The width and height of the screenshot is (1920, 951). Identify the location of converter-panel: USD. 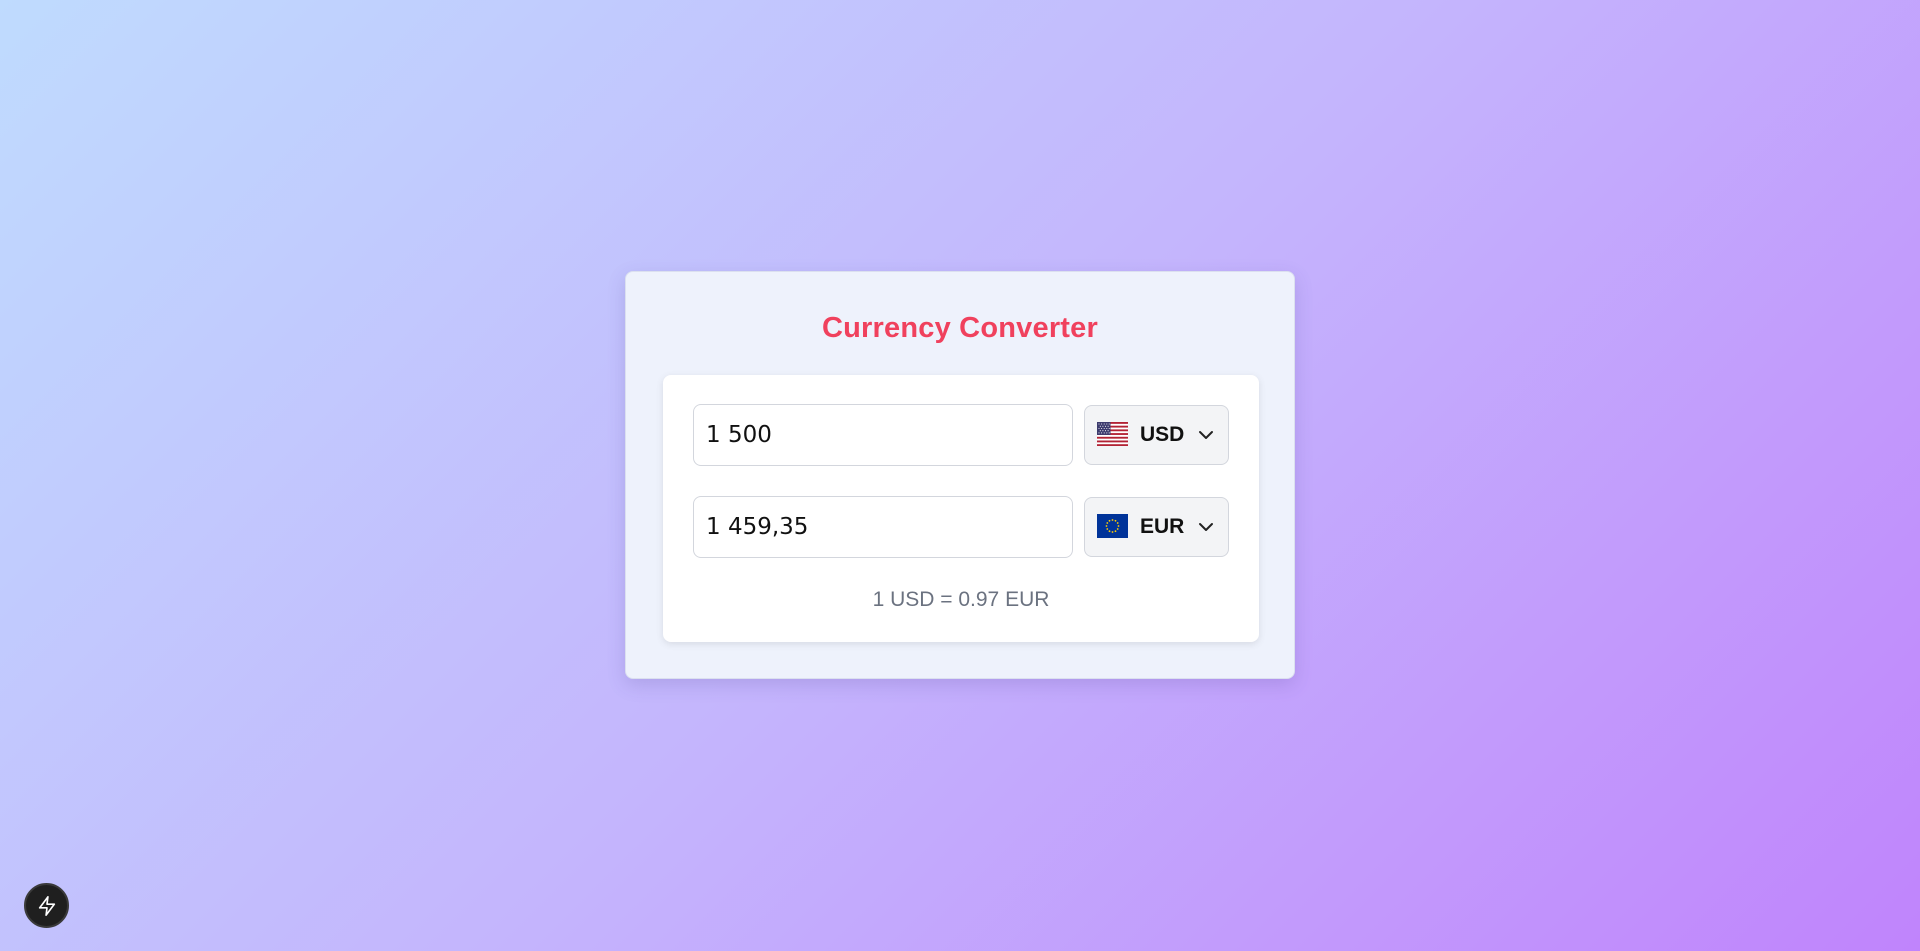
(961, 508).